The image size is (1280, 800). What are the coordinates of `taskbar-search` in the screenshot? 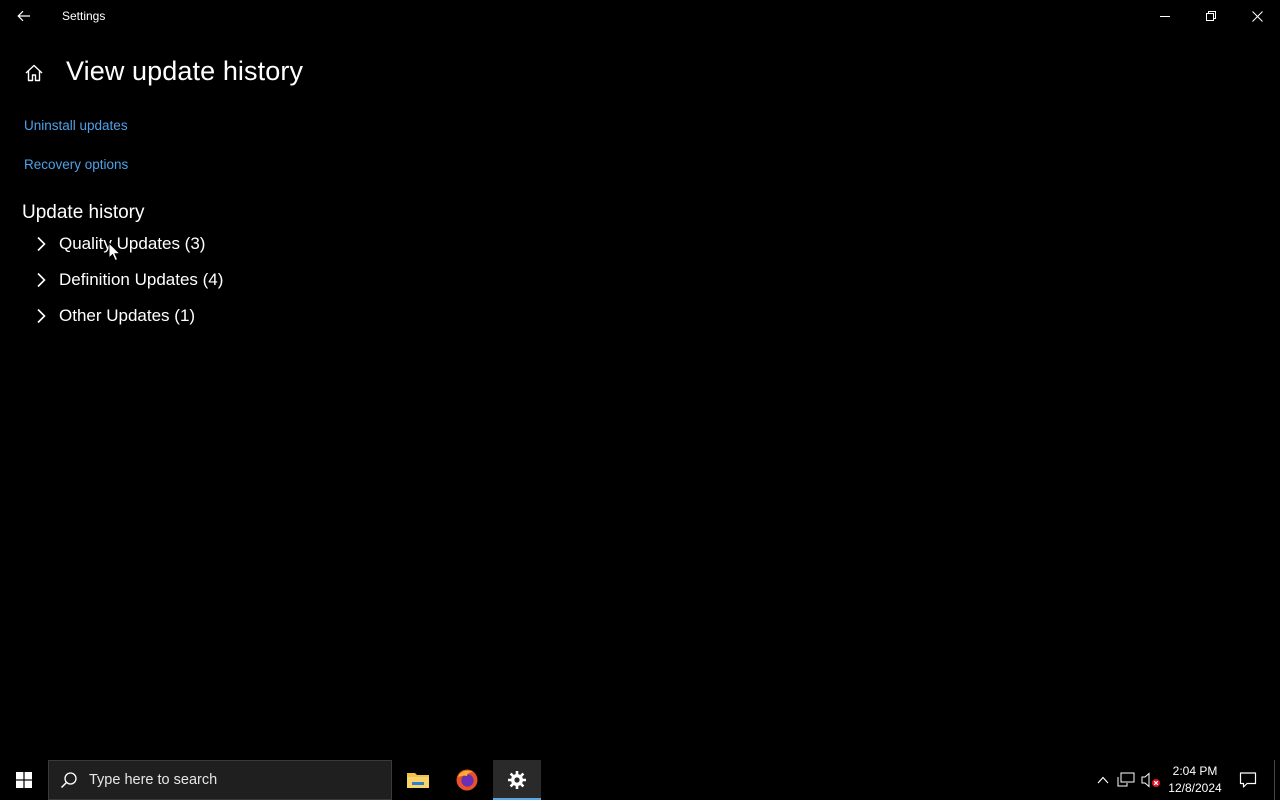 It's located at (220, 780).